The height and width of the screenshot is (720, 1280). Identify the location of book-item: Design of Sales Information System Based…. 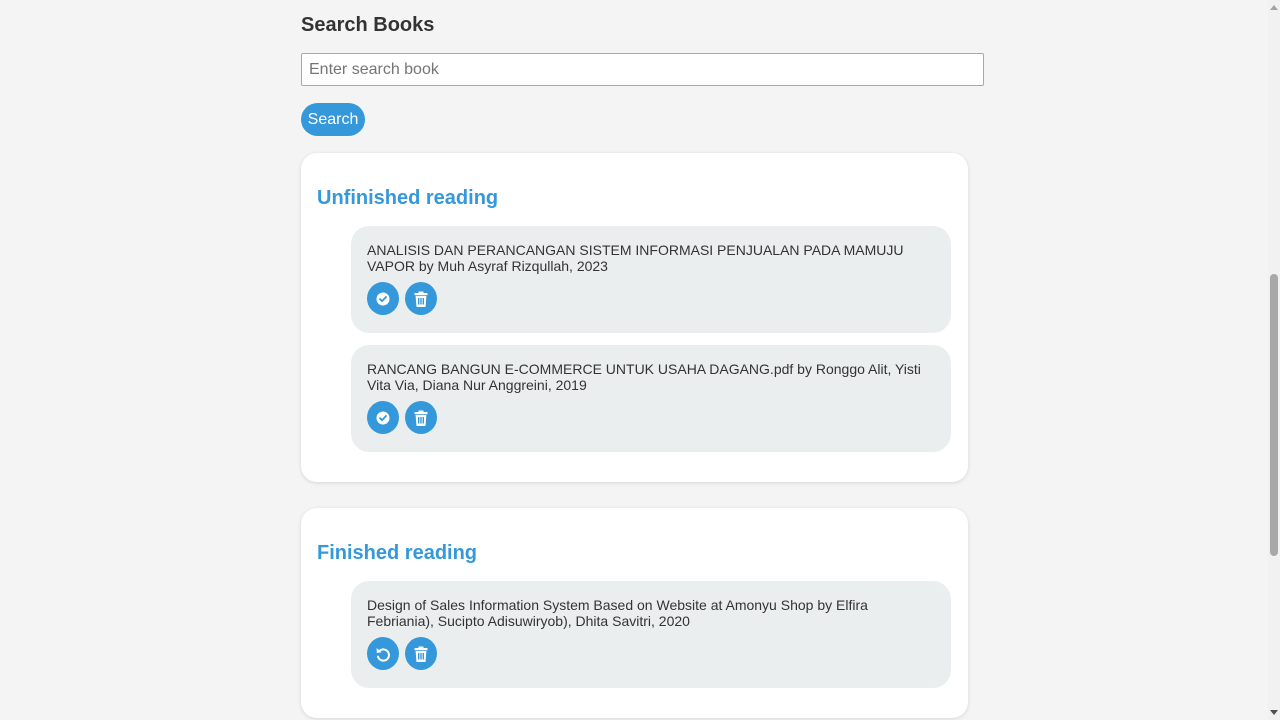
(651, 634).